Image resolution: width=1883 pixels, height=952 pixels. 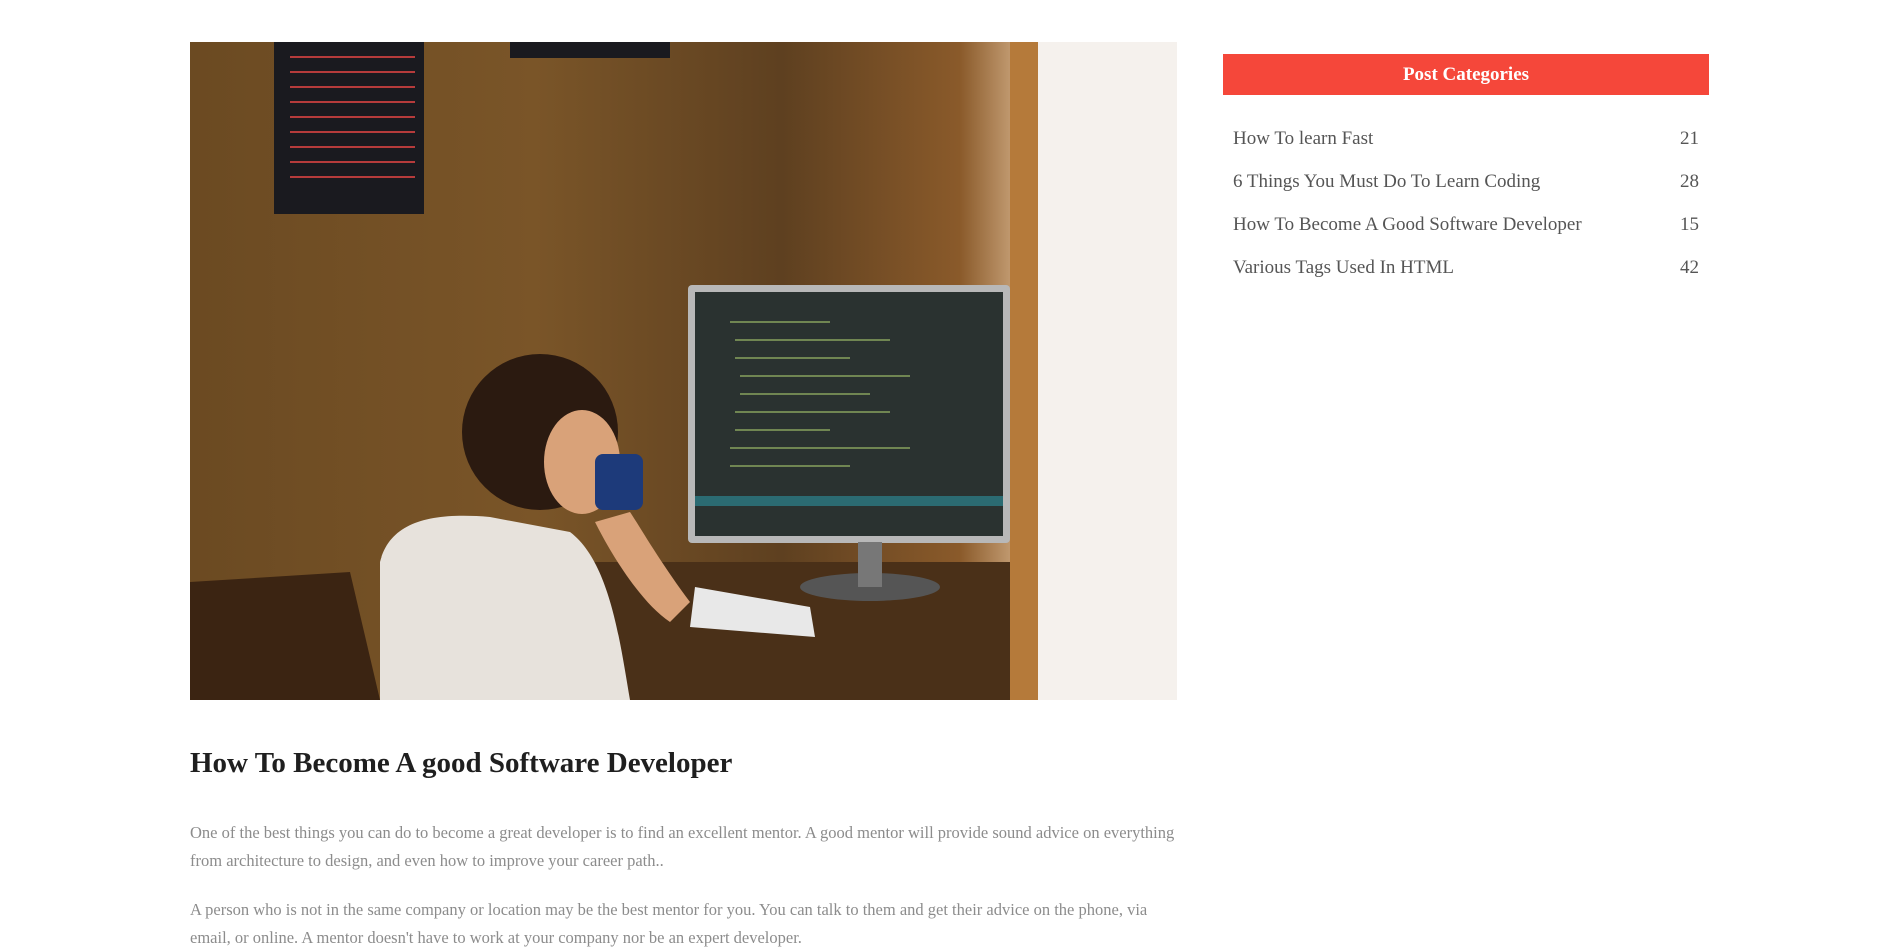 What do you see at coordinates (1689, 138) in the screenshot?
I see `category-count: 21` at bounding box center [1689, 138].